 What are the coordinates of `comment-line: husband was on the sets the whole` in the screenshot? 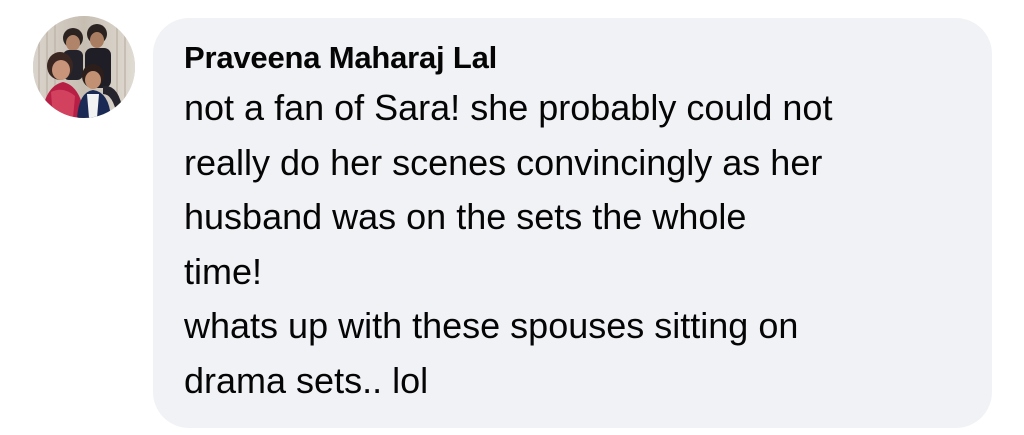 It's located at (465, 216).